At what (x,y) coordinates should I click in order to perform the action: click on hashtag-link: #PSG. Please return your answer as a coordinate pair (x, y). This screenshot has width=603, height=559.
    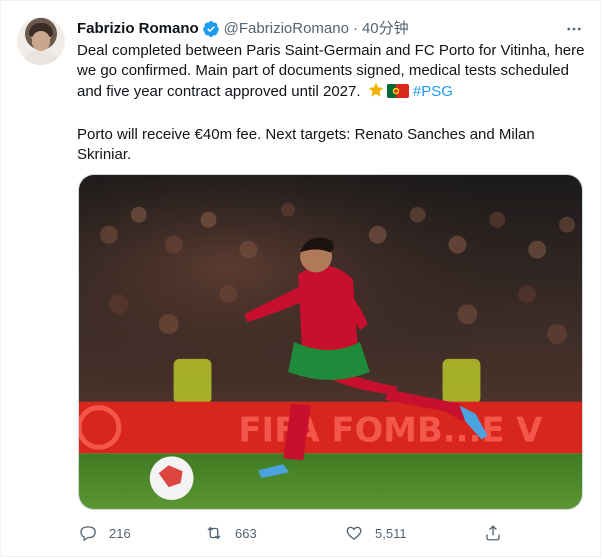
    Looking at the image, I should click on (433, 91).